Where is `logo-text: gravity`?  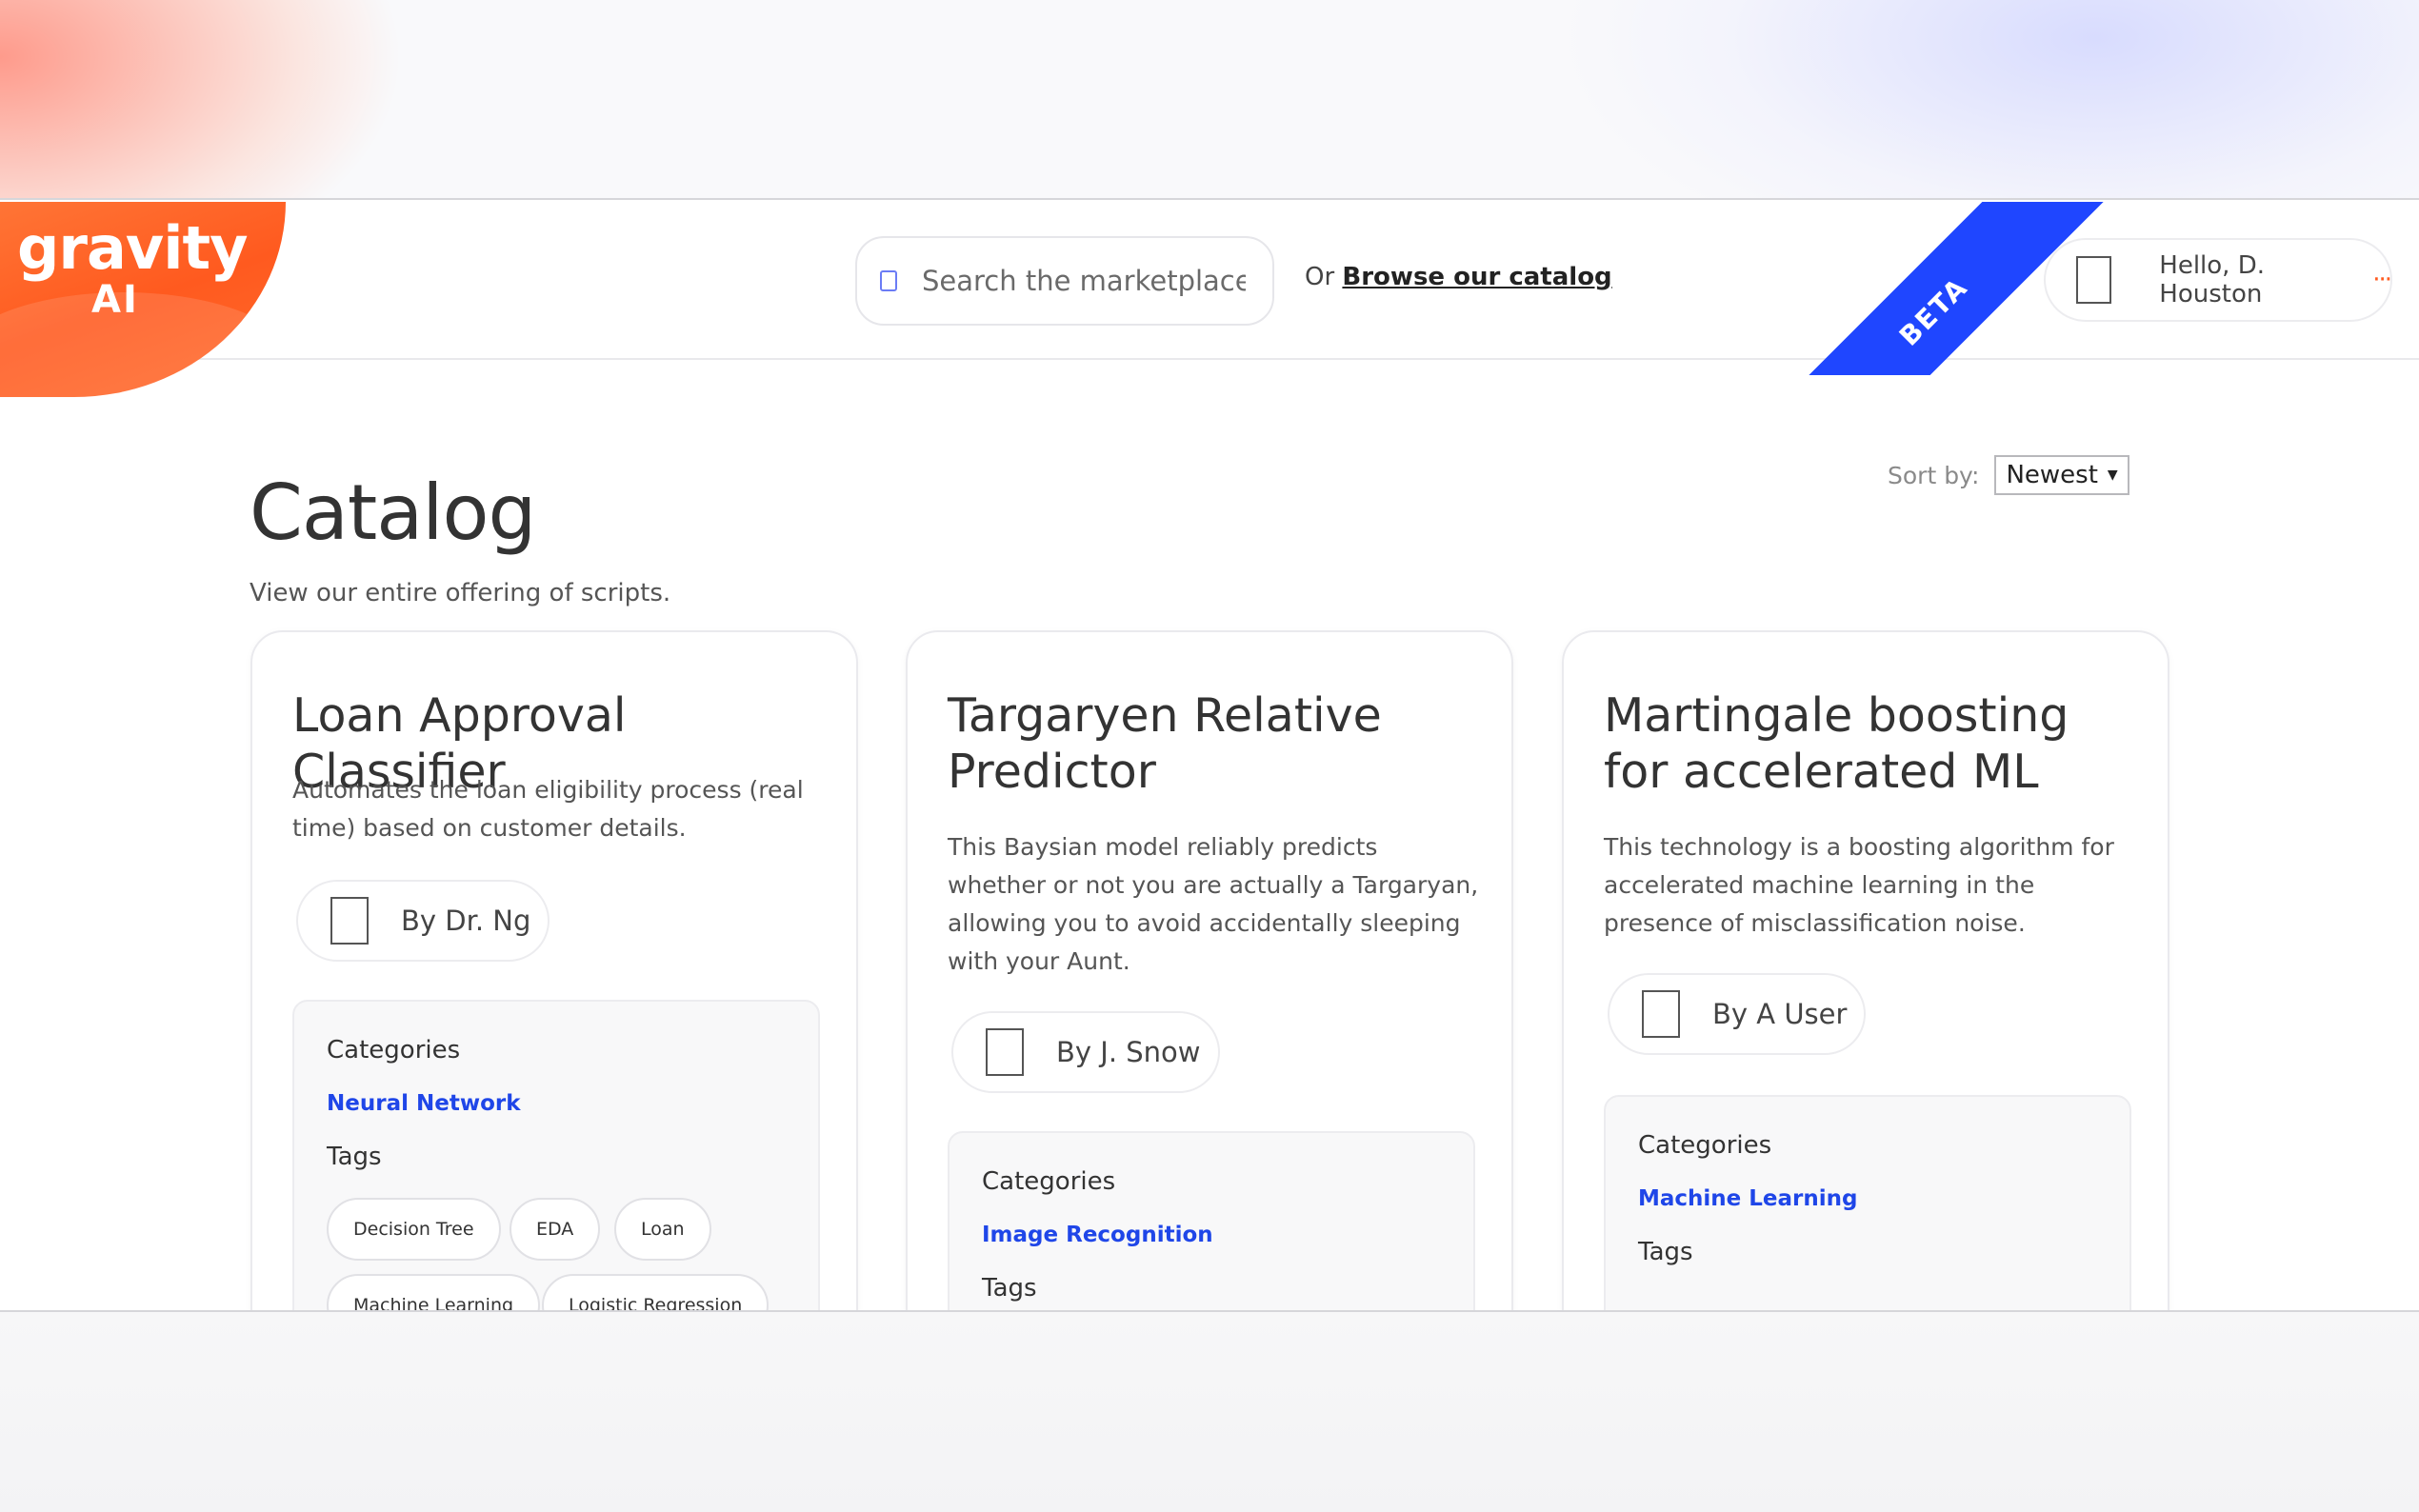 logo-text: gravity is located at coordinates (133, 248).